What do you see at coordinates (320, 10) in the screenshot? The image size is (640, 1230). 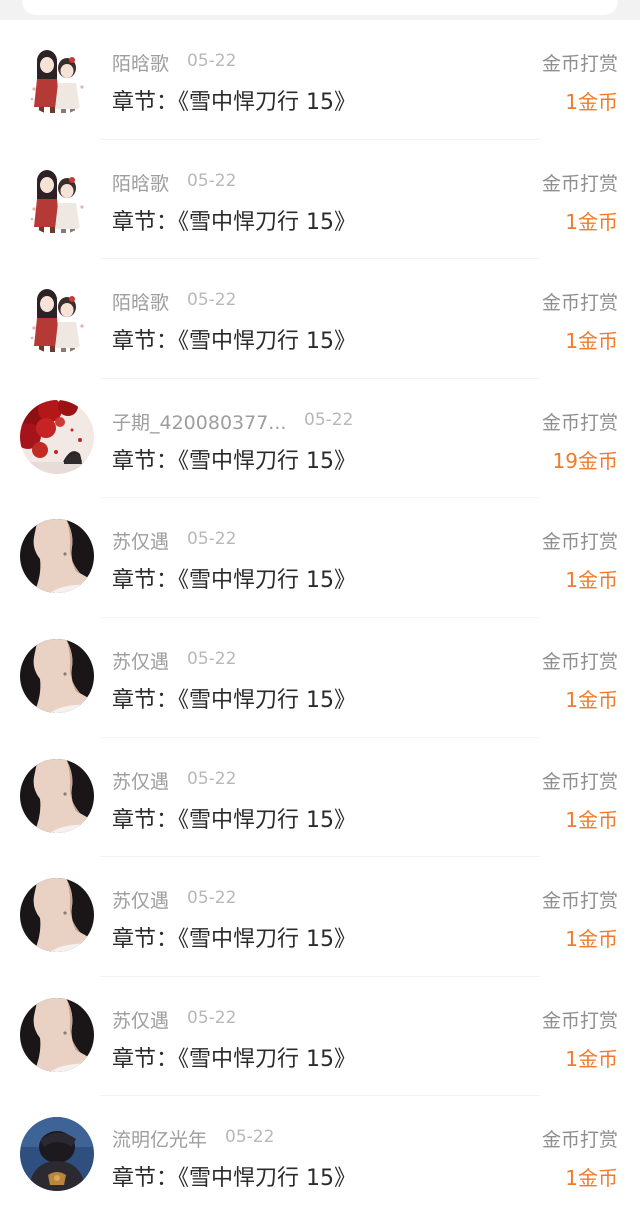 I see `top-divider` at bounding box center [320, 10].